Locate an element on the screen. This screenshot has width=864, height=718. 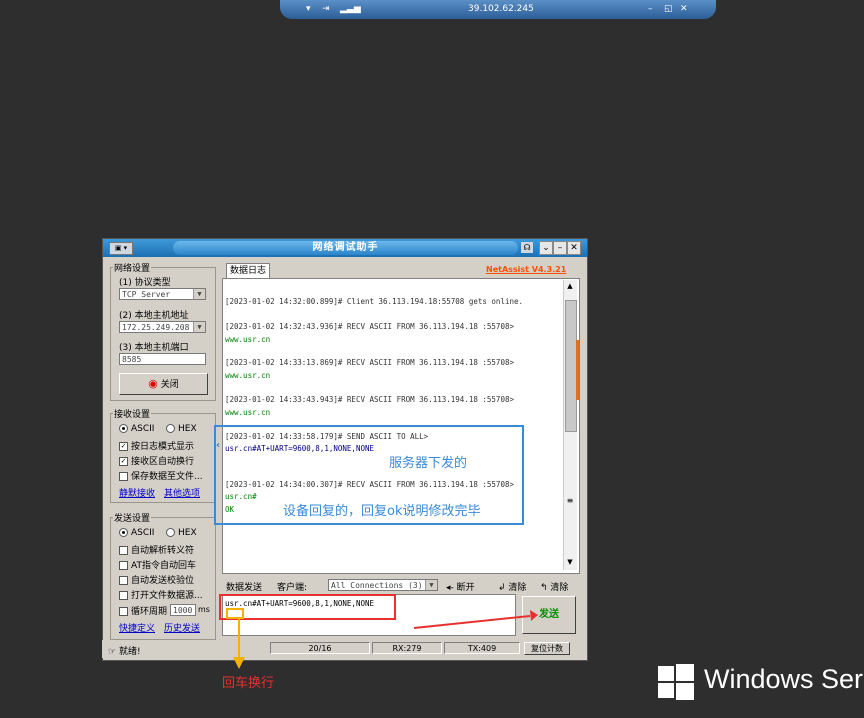
remote-ip: 39.102.62.245 is located at coordinates (501, 9).